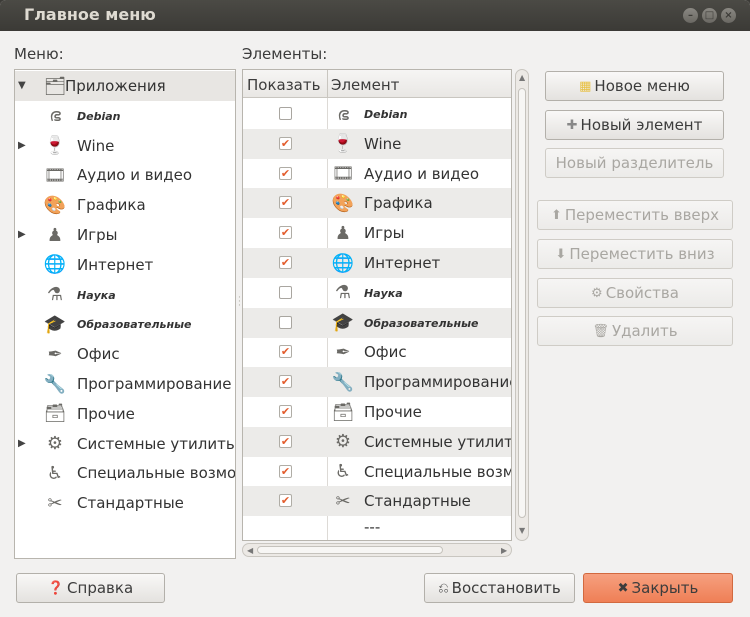 The width and height of the screenshot is (750, 617). I want to click on menus-label: Меню:, so click(39, 54).